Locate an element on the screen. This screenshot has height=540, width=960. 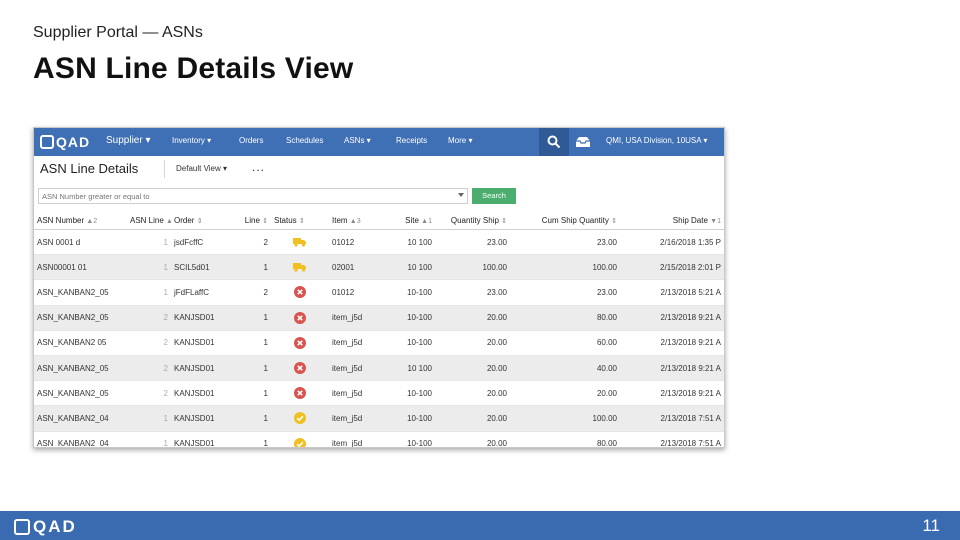
search-icon is located at coordinates (554, 142).